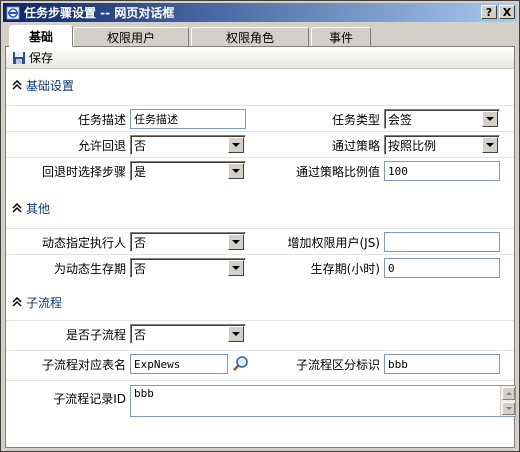 This screenshot has width=520, height=452. What do you see at coordinates (355, 119) in the screenshot?
I see `task-type-label: 任务类型` at bounding box center [355, 119].